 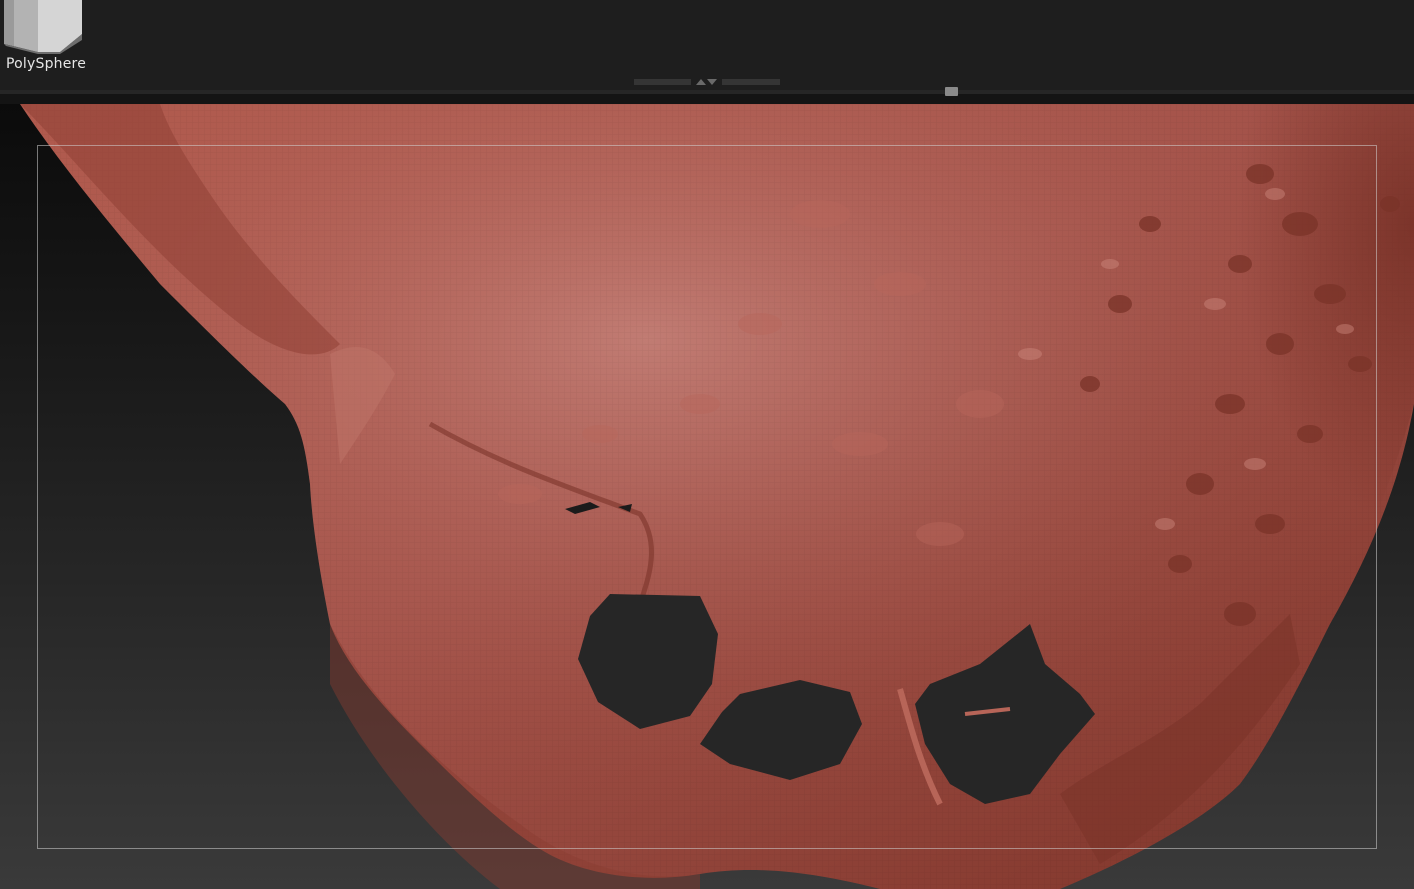 I want to click on top-shelf: PolySphere, so click(x=707, y=52).